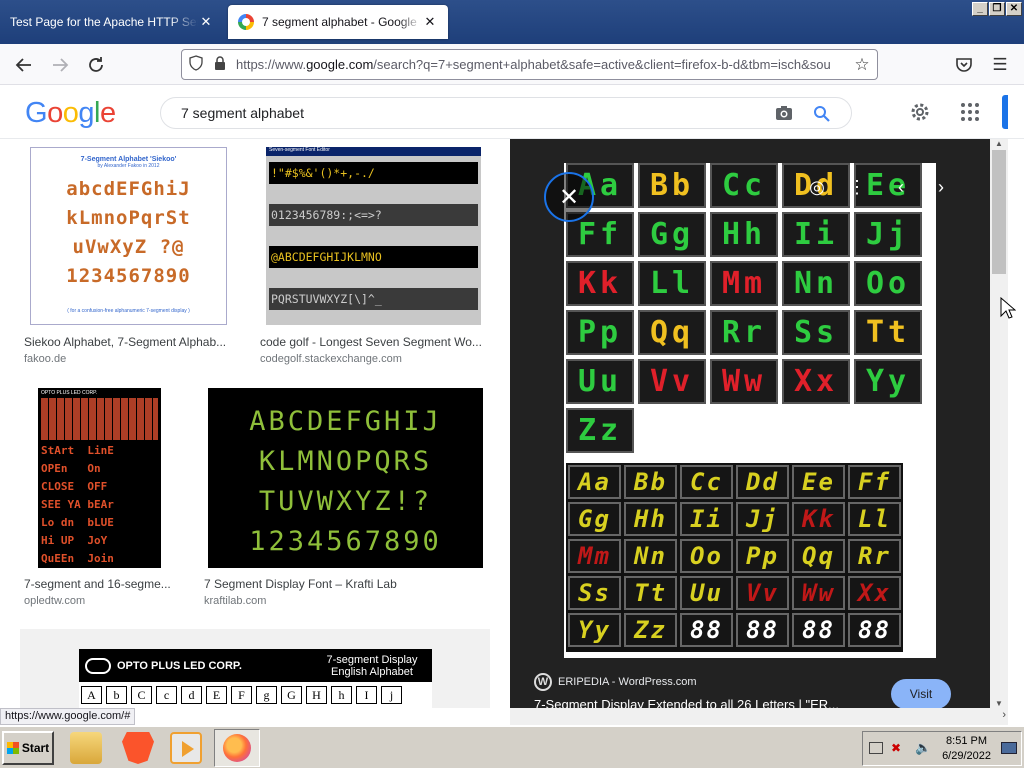 This screenshot has height=768, width=1024. Describe the element at coordinates (241, 695) in the screenshot. I see `thumb-letter: F` at that location.